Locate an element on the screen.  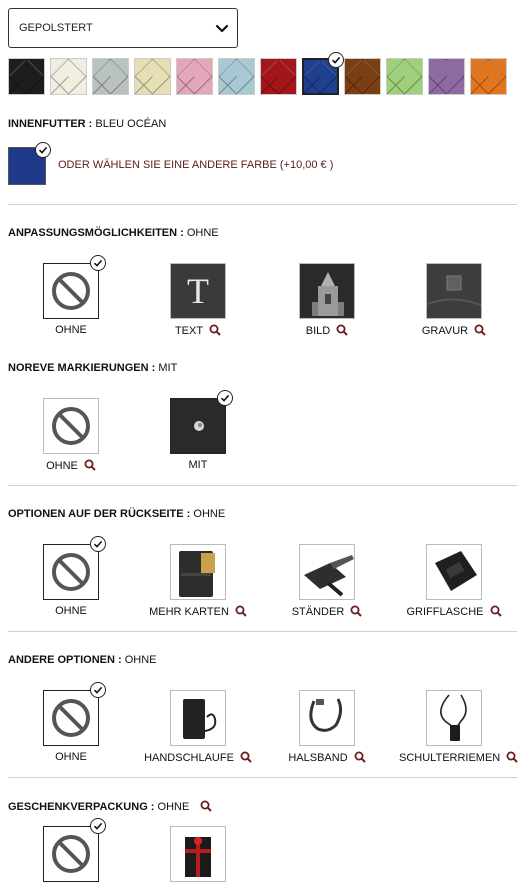
other-option-none: OHNE is located at coordinates (71, 731).